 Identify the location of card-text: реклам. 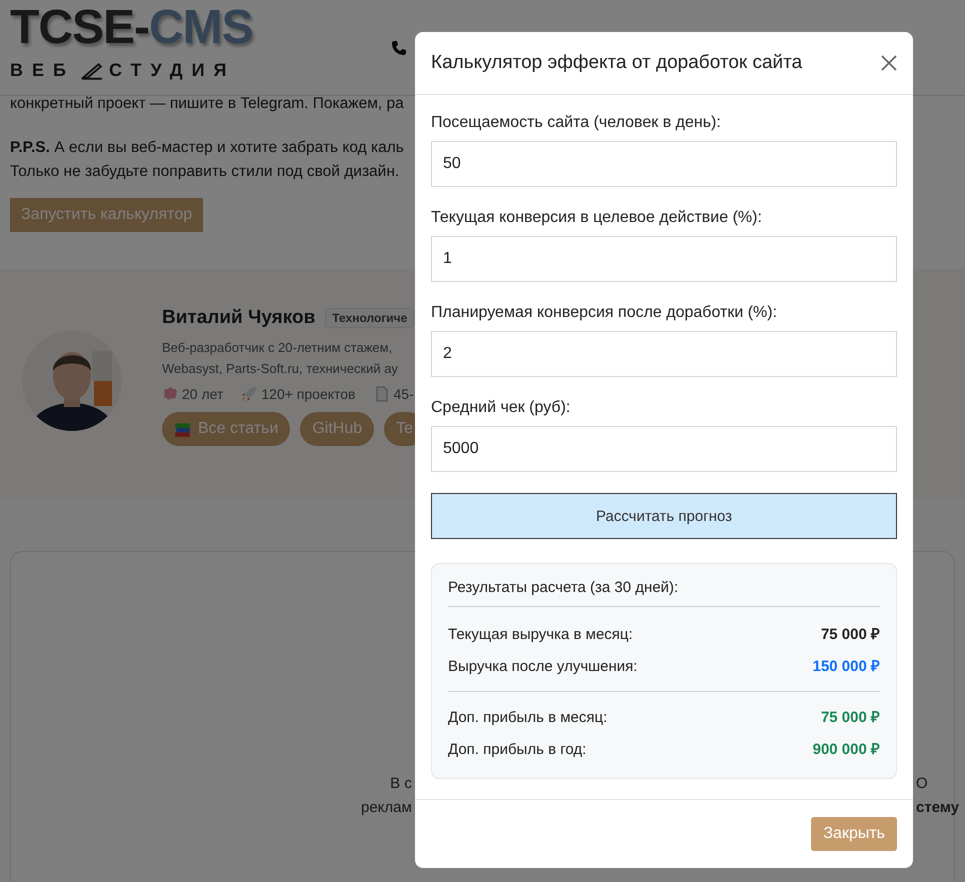
(386, 808).